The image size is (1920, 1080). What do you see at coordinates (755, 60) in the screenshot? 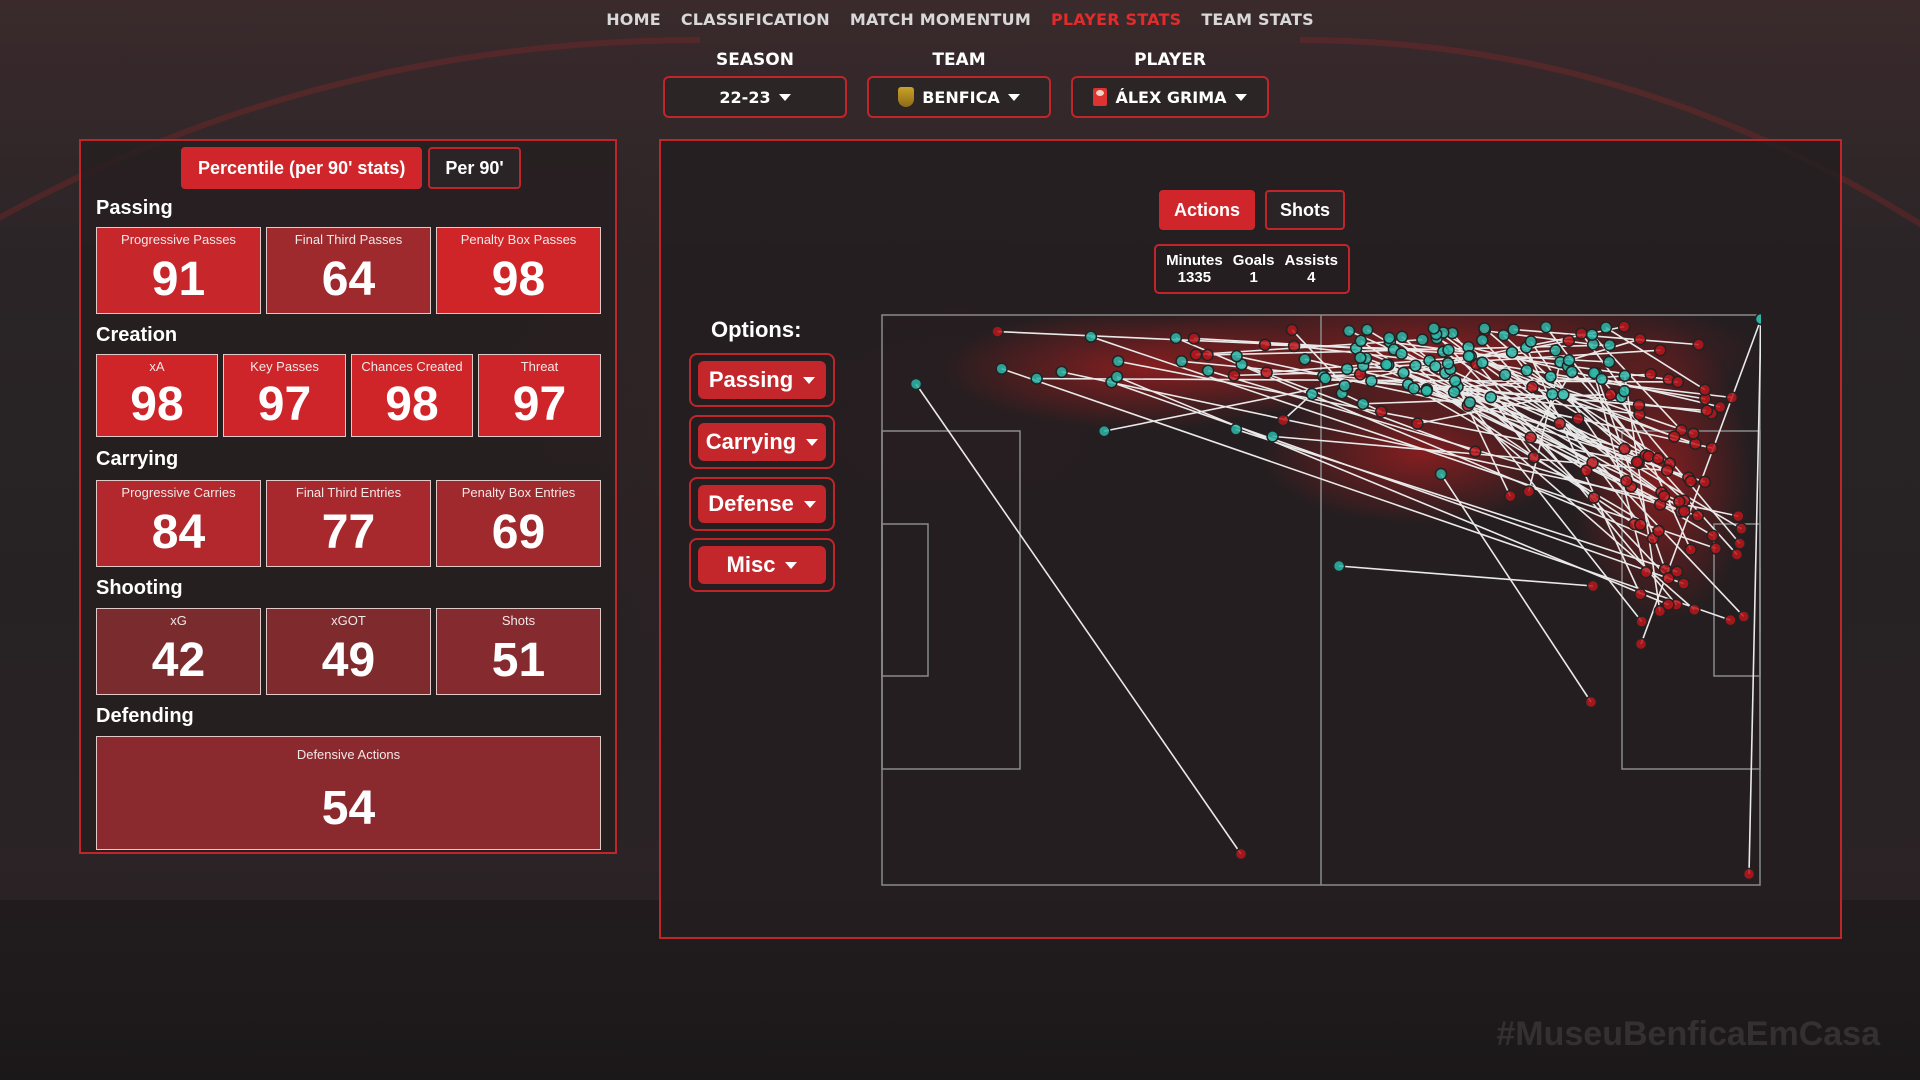
I see `season-label: SEASON` at bounding box center [755, 60].